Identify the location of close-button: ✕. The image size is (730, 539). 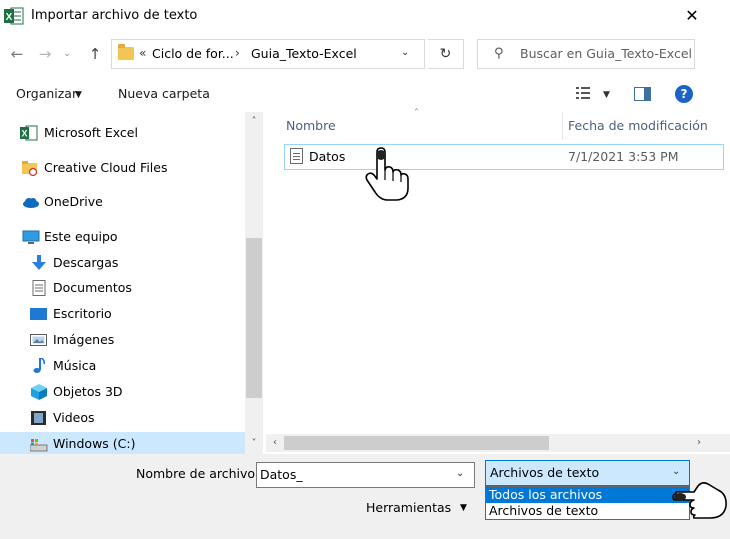
(692, 16).